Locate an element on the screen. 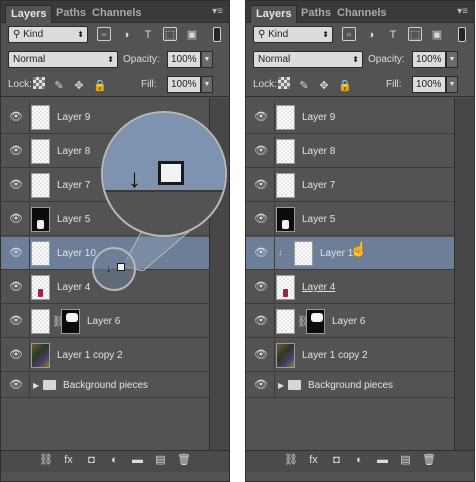 This screenshot has height=482, width=476. clipping-mask-icon is located at coordinates (171, 173).